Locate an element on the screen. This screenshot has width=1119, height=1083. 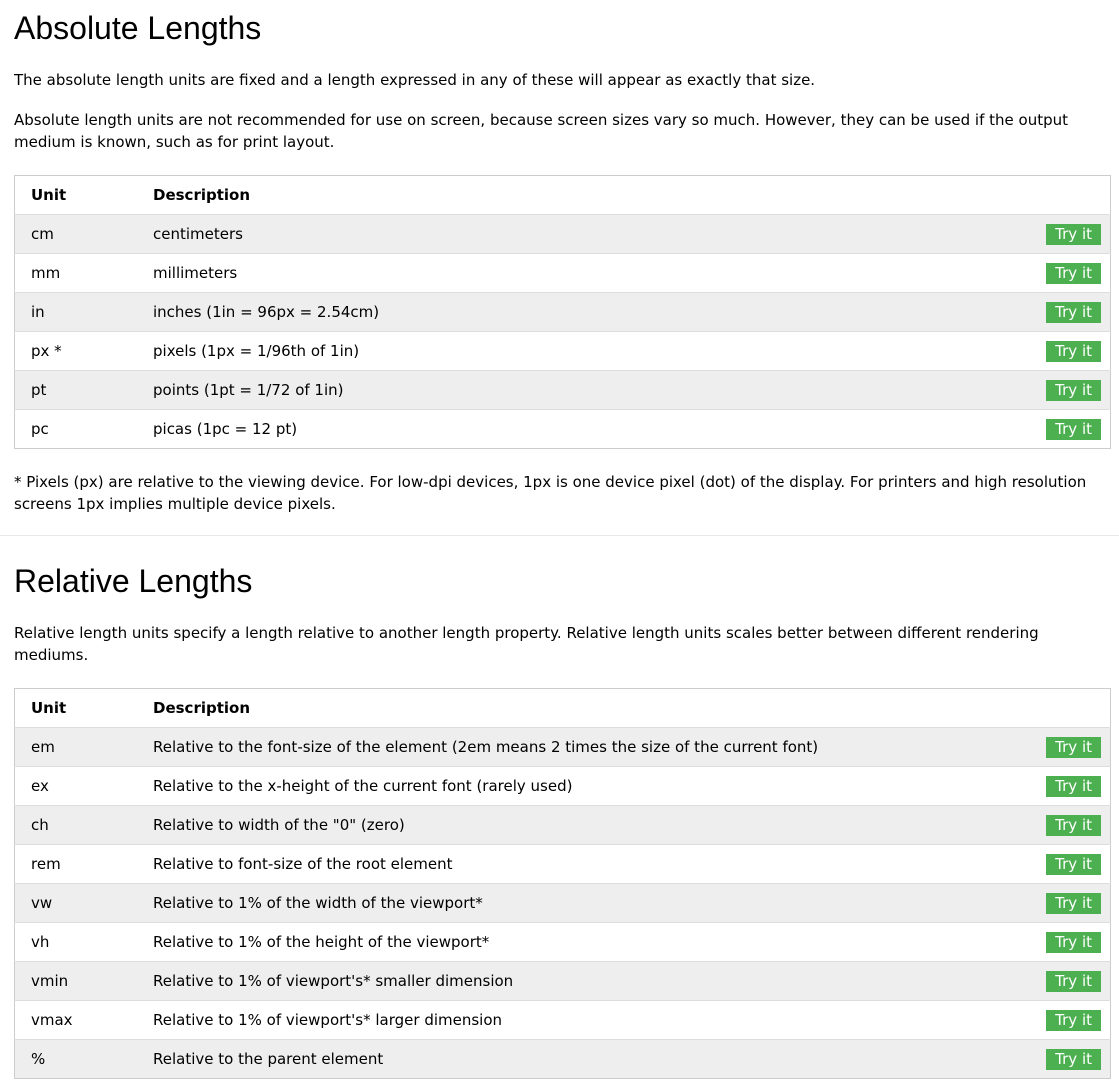
table-row: cm centimeters Try it is located at coordinates (562, 234).